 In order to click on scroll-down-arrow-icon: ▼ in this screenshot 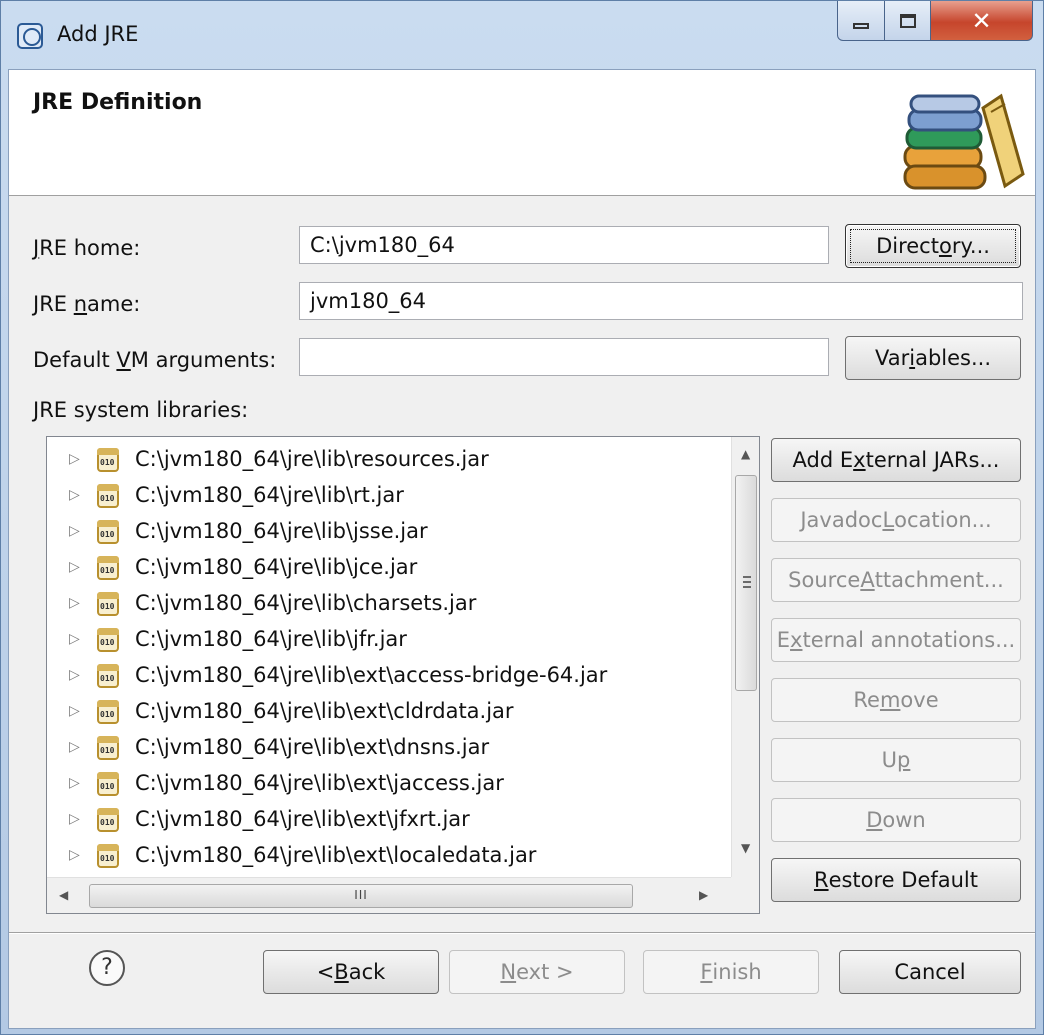, I will do `click(745, 848)`.